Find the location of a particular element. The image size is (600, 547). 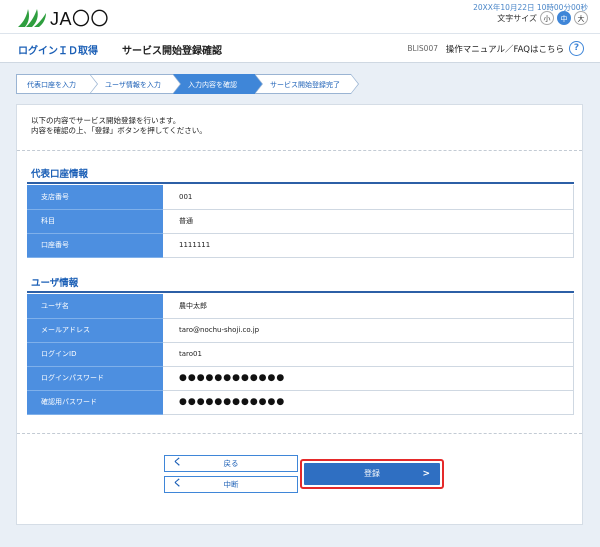

screen-code: BLIS007 is located at coordinates (422, 48).